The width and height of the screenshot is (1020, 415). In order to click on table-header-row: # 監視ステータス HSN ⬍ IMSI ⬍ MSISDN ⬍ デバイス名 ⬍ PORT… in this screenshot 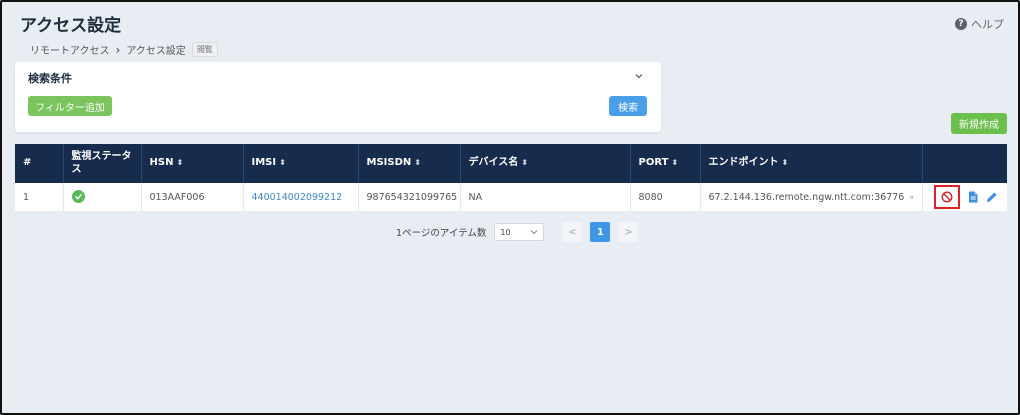, I will do `click(511, 163)`.